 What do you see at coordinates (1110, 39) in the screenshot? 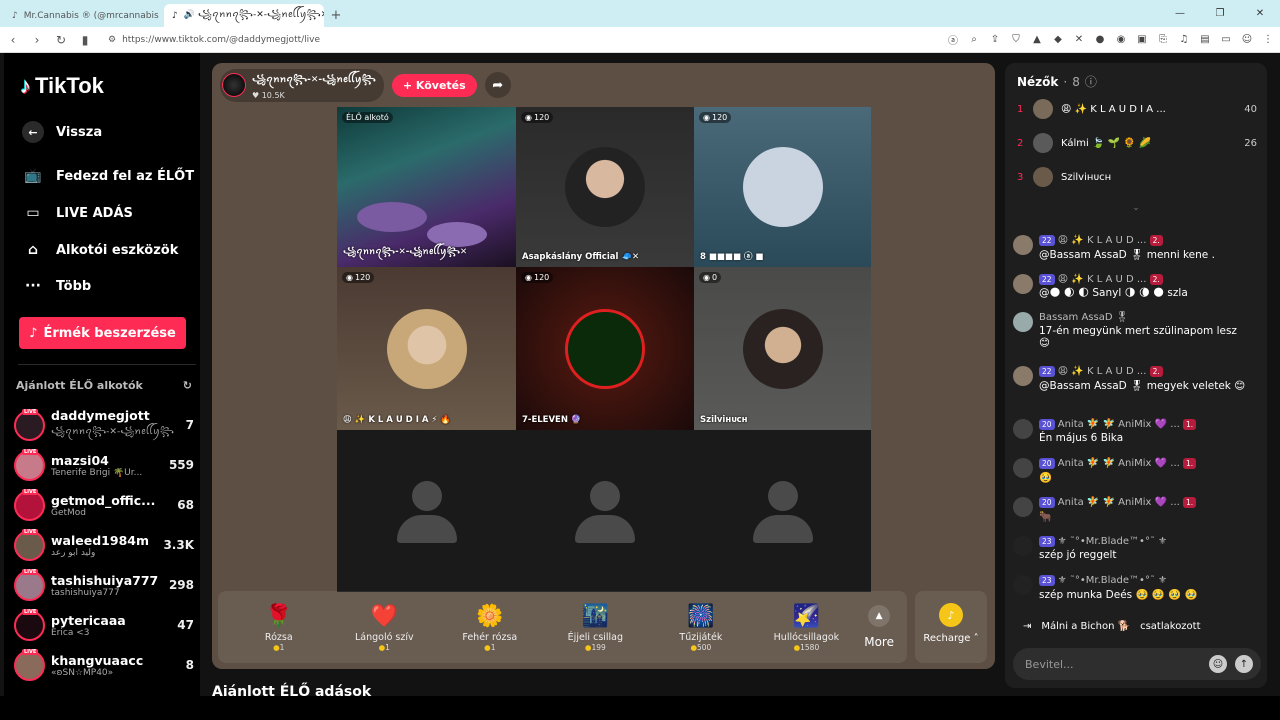
I see `extensions-toolbar: ⓐ ⌕ ⇪ ⛉ ▲ ◆ ✕ ● ◉ ▣ ⎘ ♫ ▤ ▭ ☺ ⋮` at bounding box center [1110, 39].